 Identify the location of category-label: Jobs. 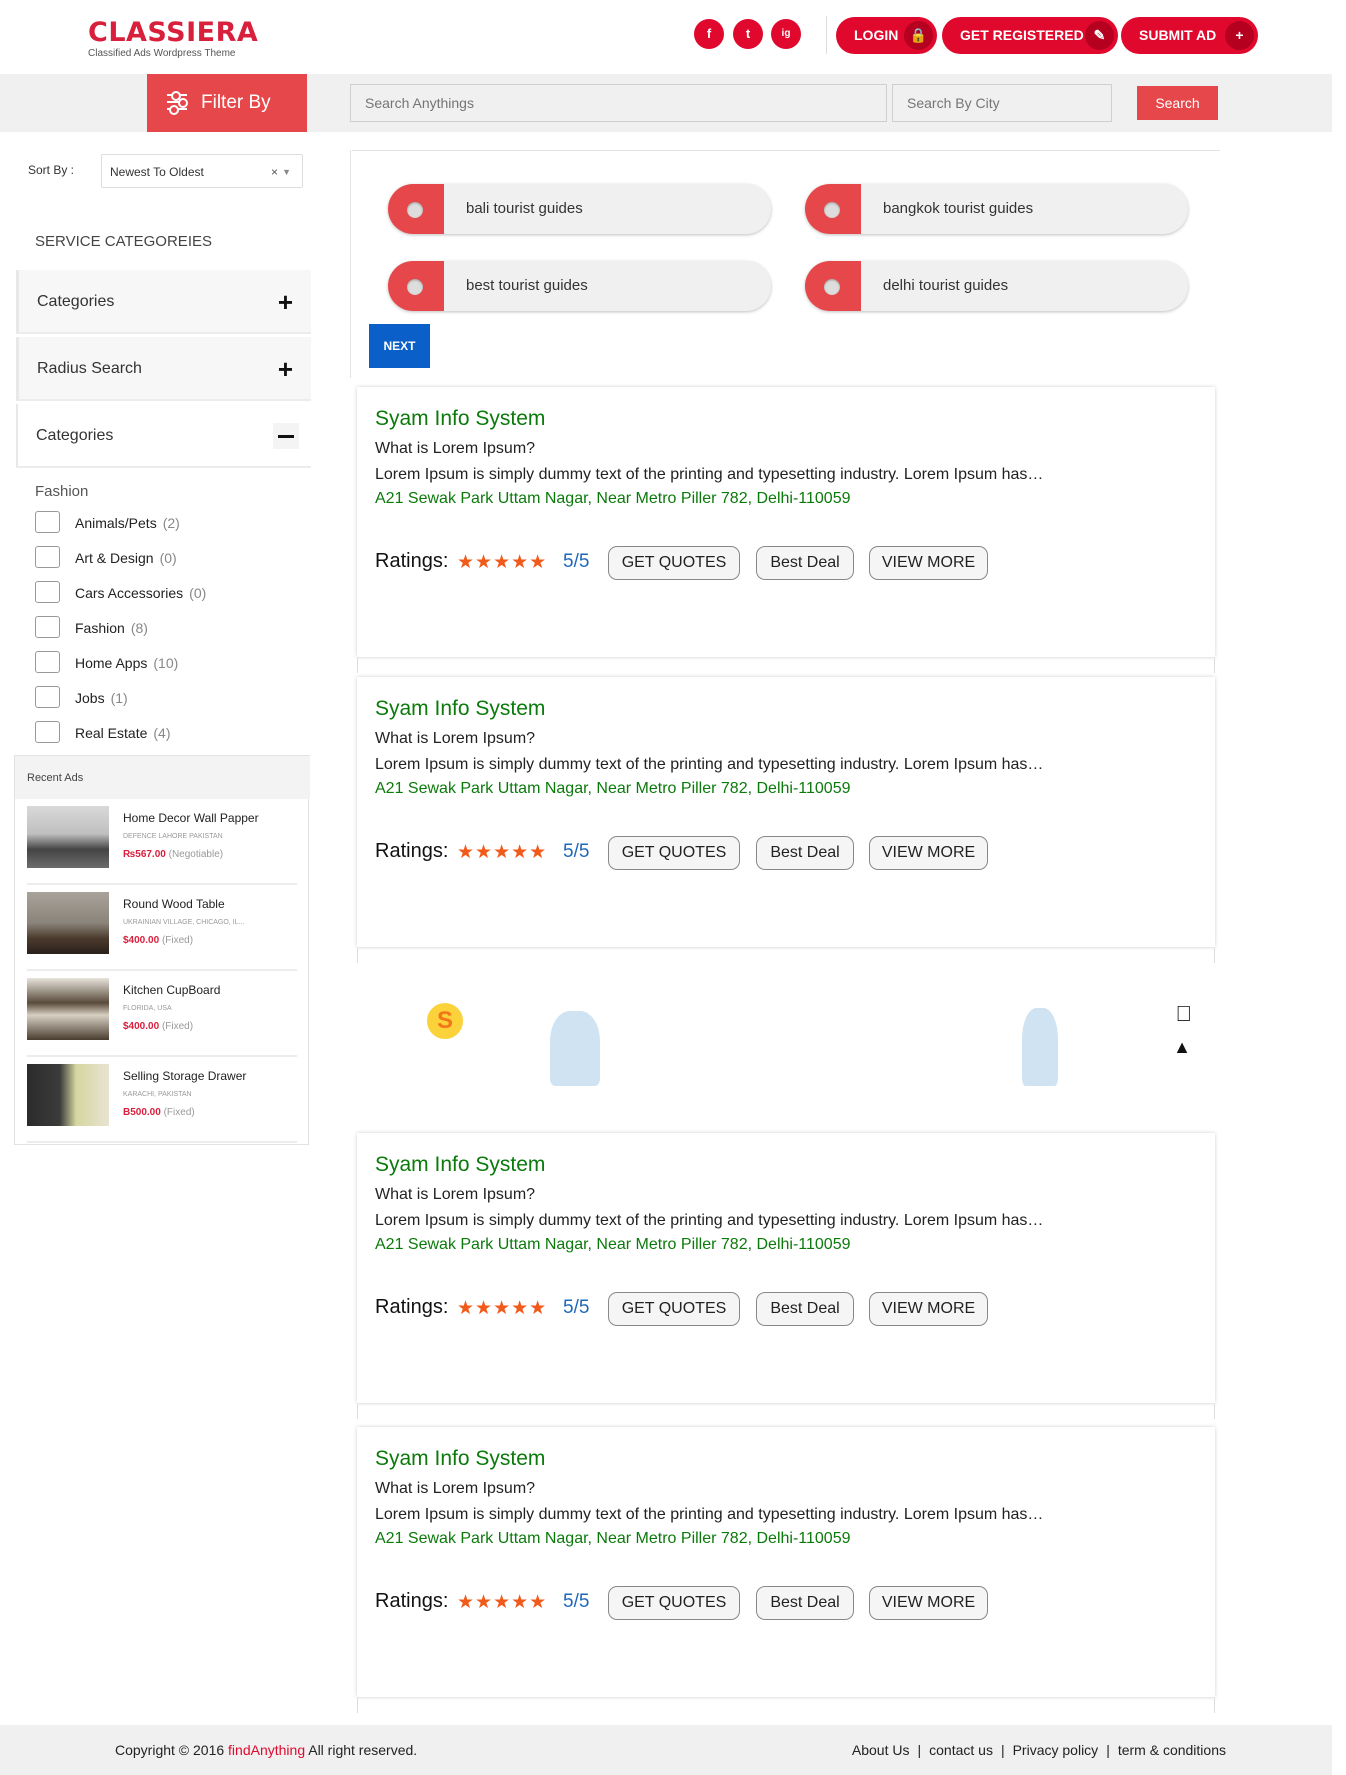
(90, 698).